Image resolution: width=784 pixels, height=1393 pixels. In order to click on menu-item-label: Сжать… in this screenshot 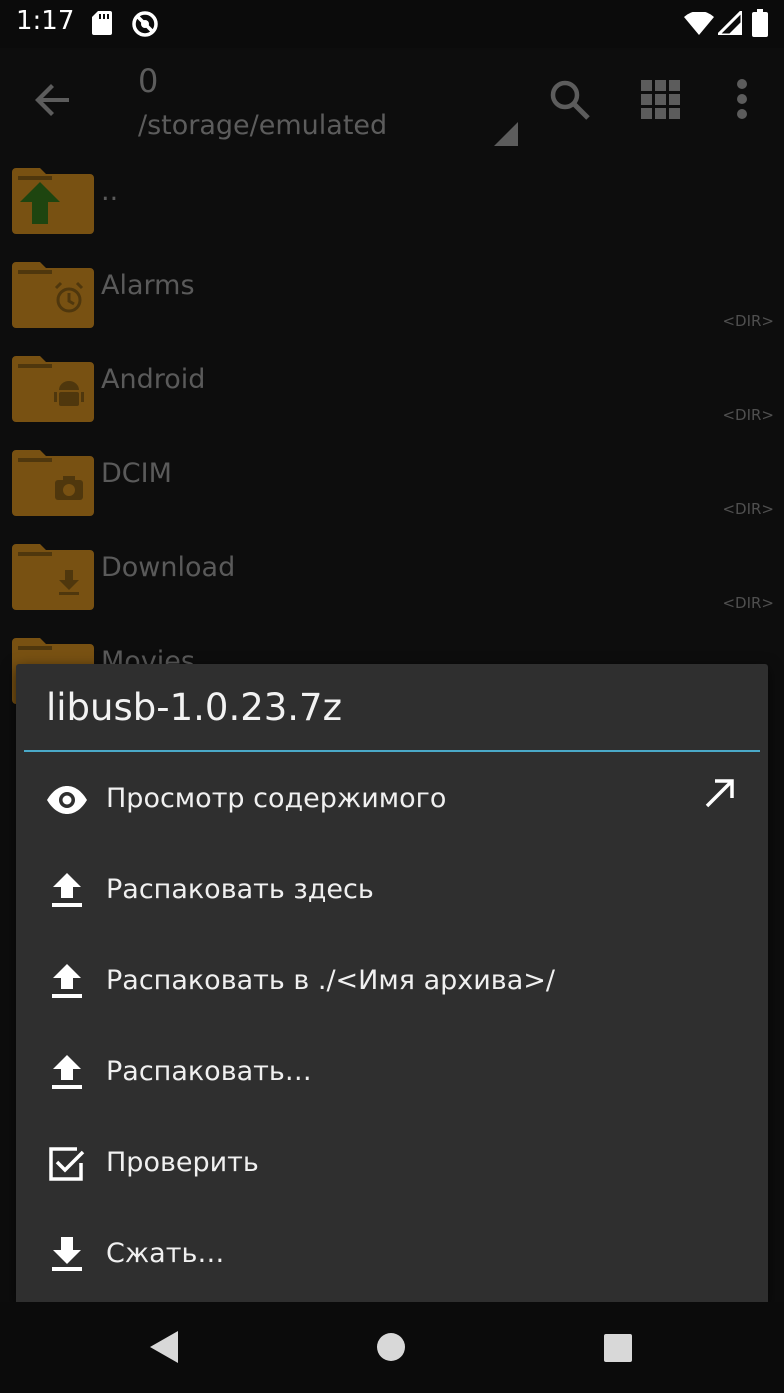, I will do `click(165, 1253)`.